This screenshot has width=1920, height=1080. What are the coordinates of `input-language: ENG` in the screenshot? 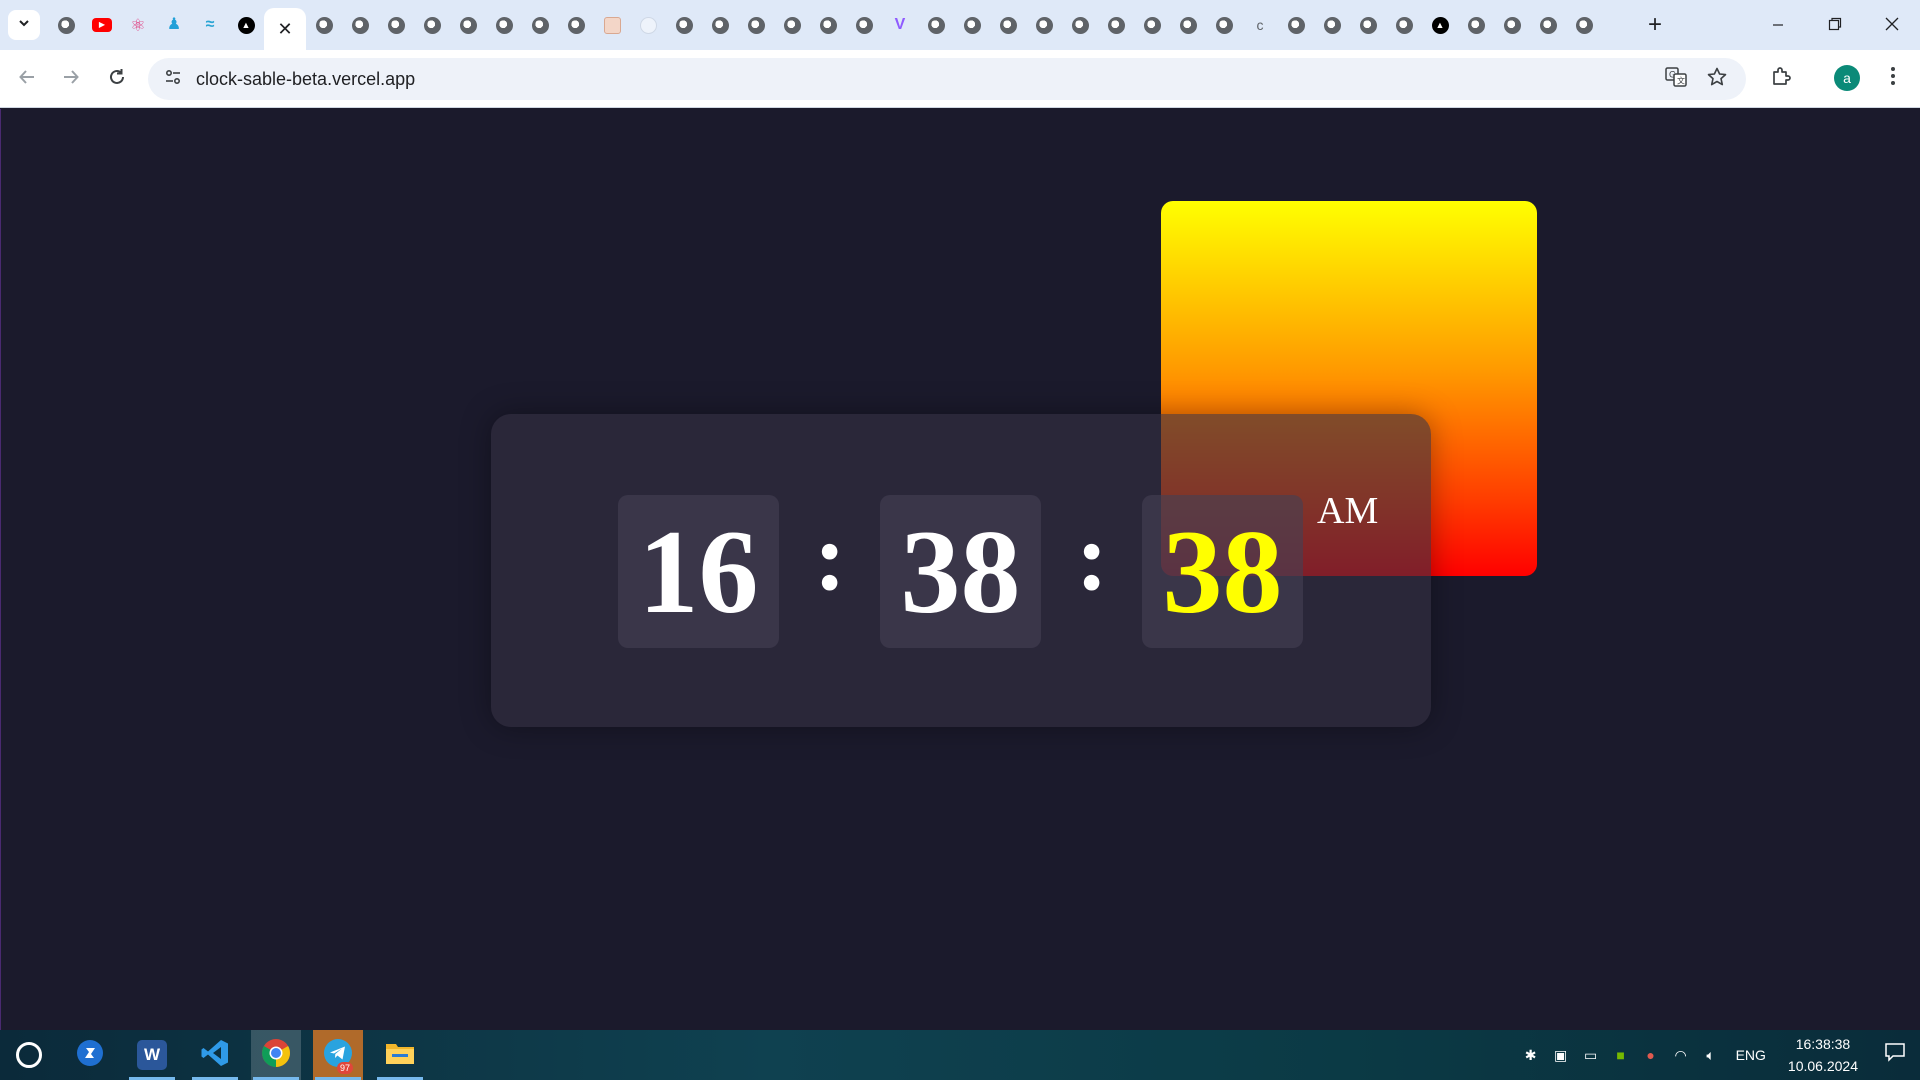 It's located at (1751, 1055).